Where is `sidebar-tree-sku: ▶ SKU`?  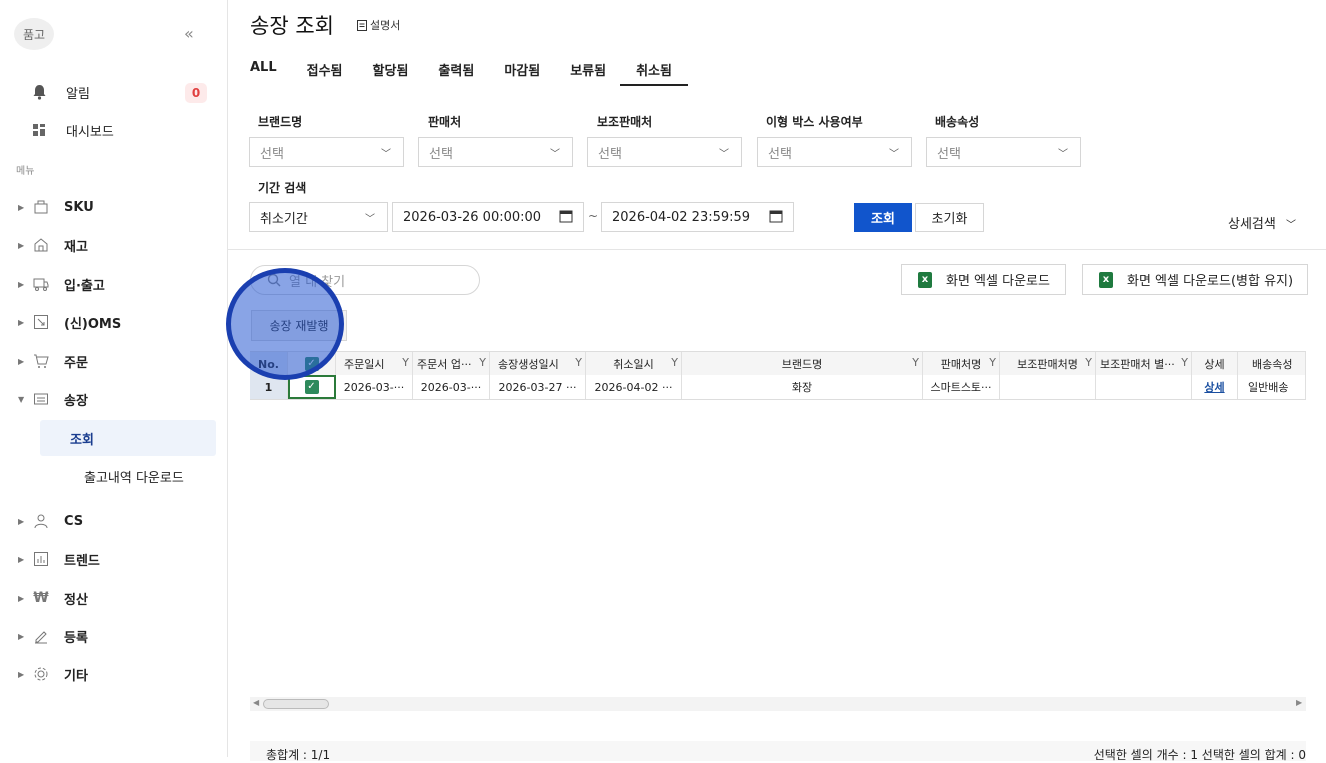 sidebar-tree-sku: ▶ SKU is located at coordinates (113, 207).